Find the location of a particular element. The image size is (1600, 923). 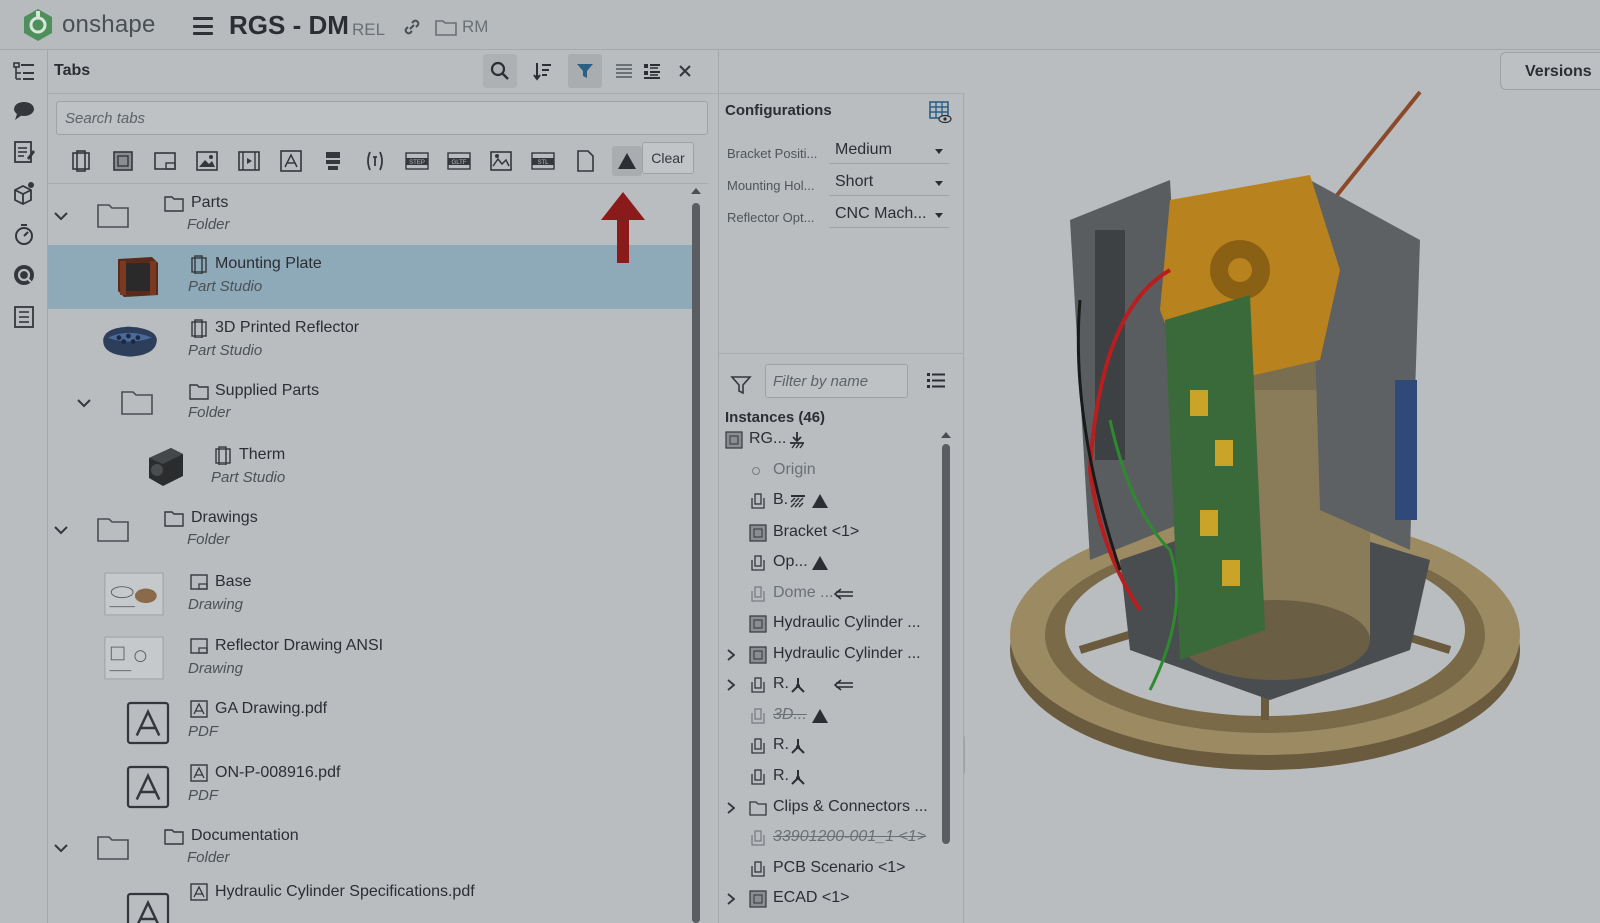

filter-video is located at coordinates (249, 161).